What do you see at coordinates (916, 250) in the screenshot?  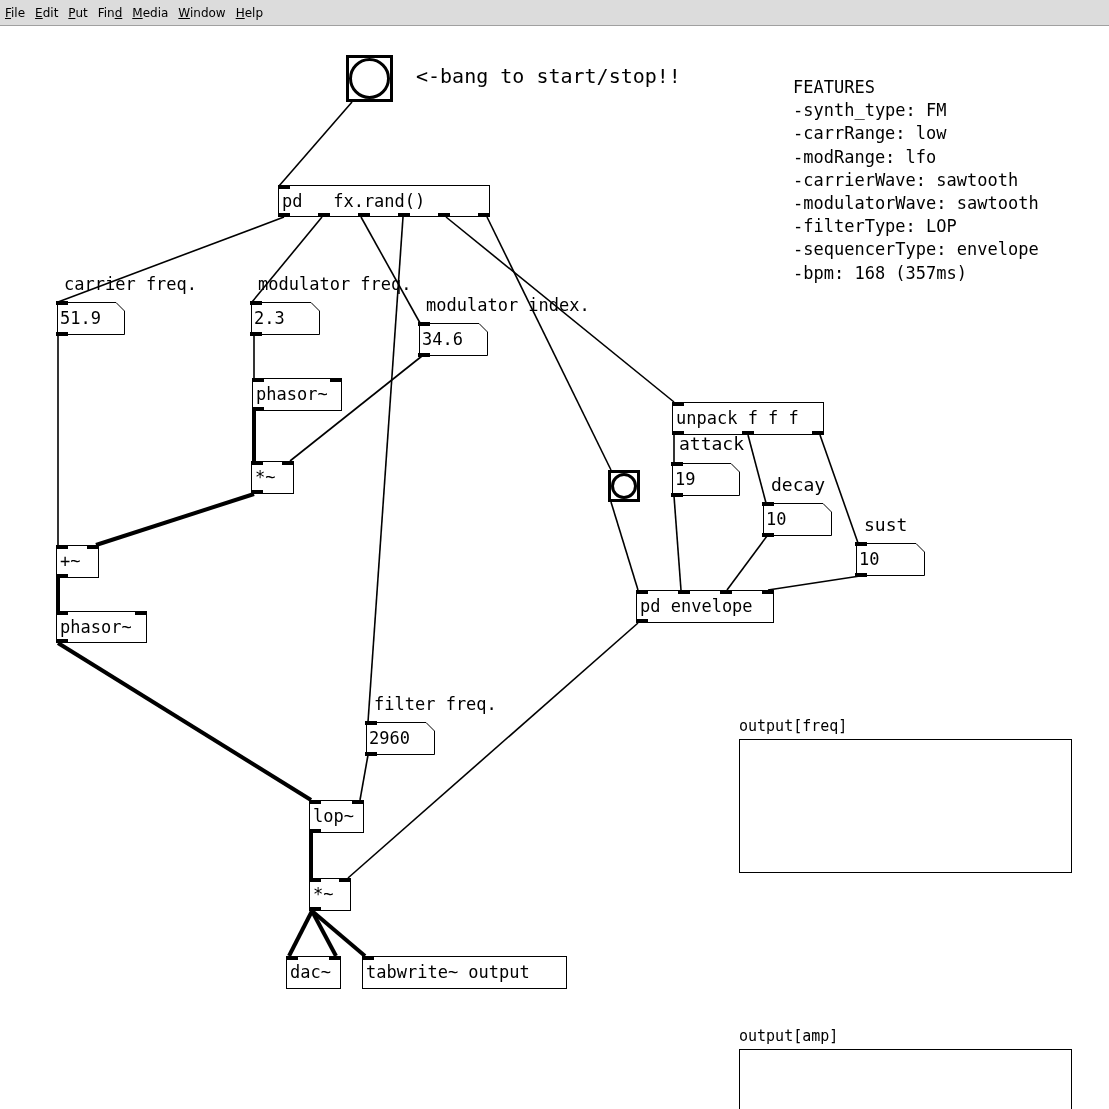 I see `comment-text: -sequencerType: envelope` at bounding box center [916, 250].